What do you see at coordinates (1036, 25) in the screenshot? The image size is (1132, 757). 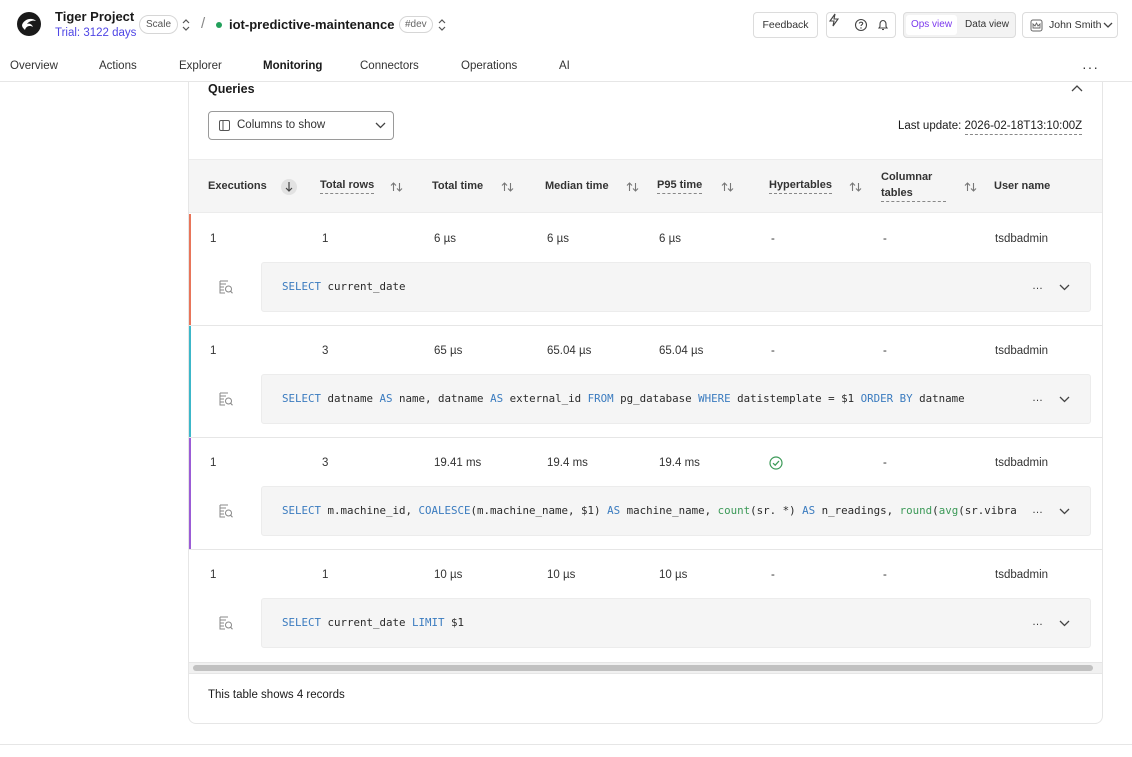 I see `crown-icon` at bounding box center [1036, 25].